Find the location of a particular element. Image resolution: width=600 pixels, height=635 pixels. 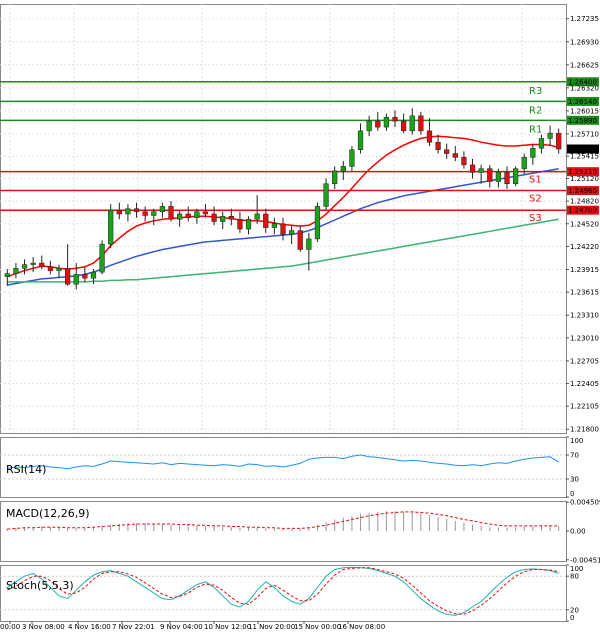

osc-tick-label: 80 is located at coordinates (574, 577).